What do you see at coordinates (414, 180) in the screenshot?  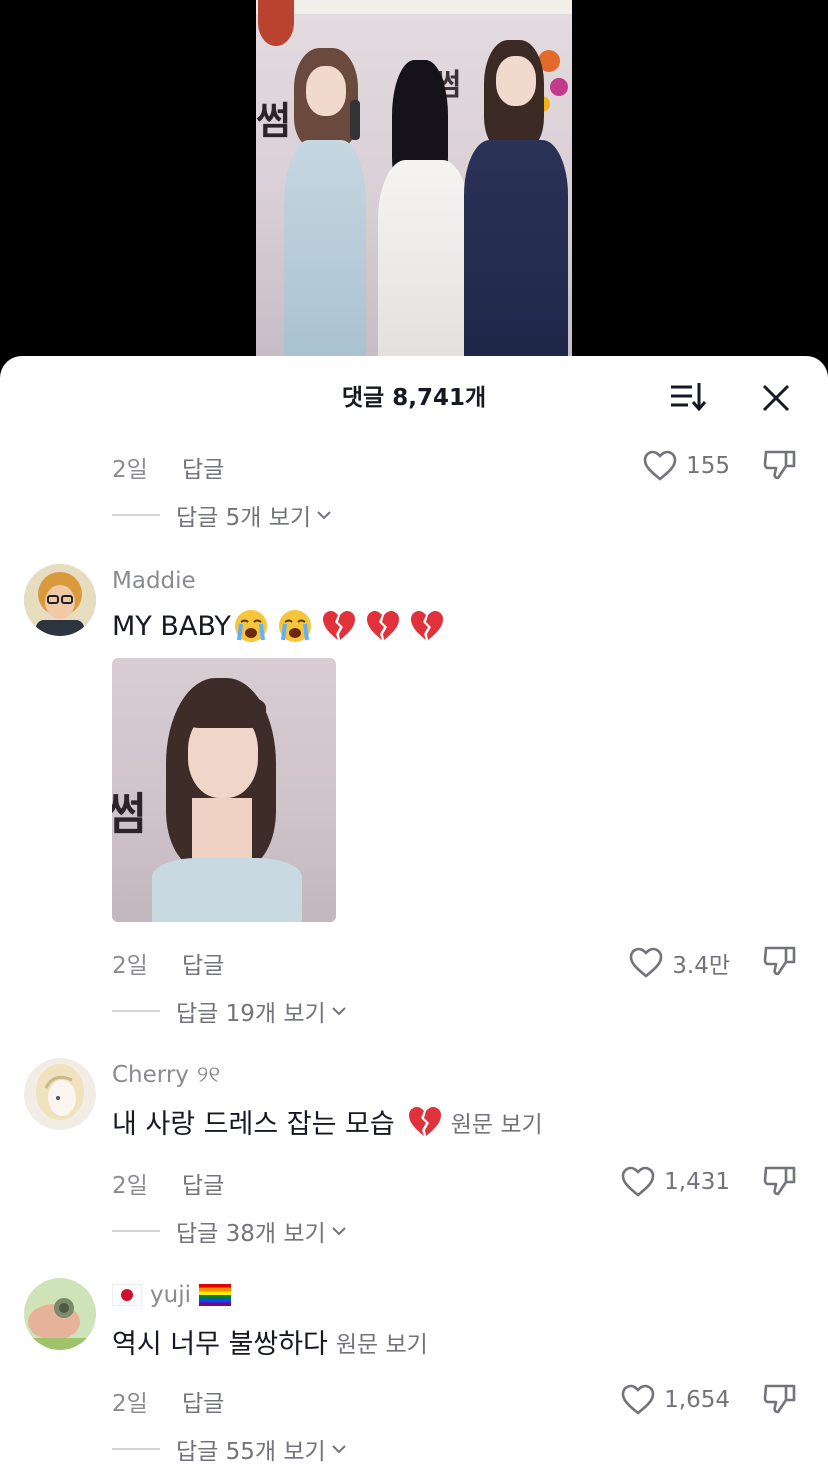 I see `video-player: 빅썸 썸` at bounding box center [414, 180].